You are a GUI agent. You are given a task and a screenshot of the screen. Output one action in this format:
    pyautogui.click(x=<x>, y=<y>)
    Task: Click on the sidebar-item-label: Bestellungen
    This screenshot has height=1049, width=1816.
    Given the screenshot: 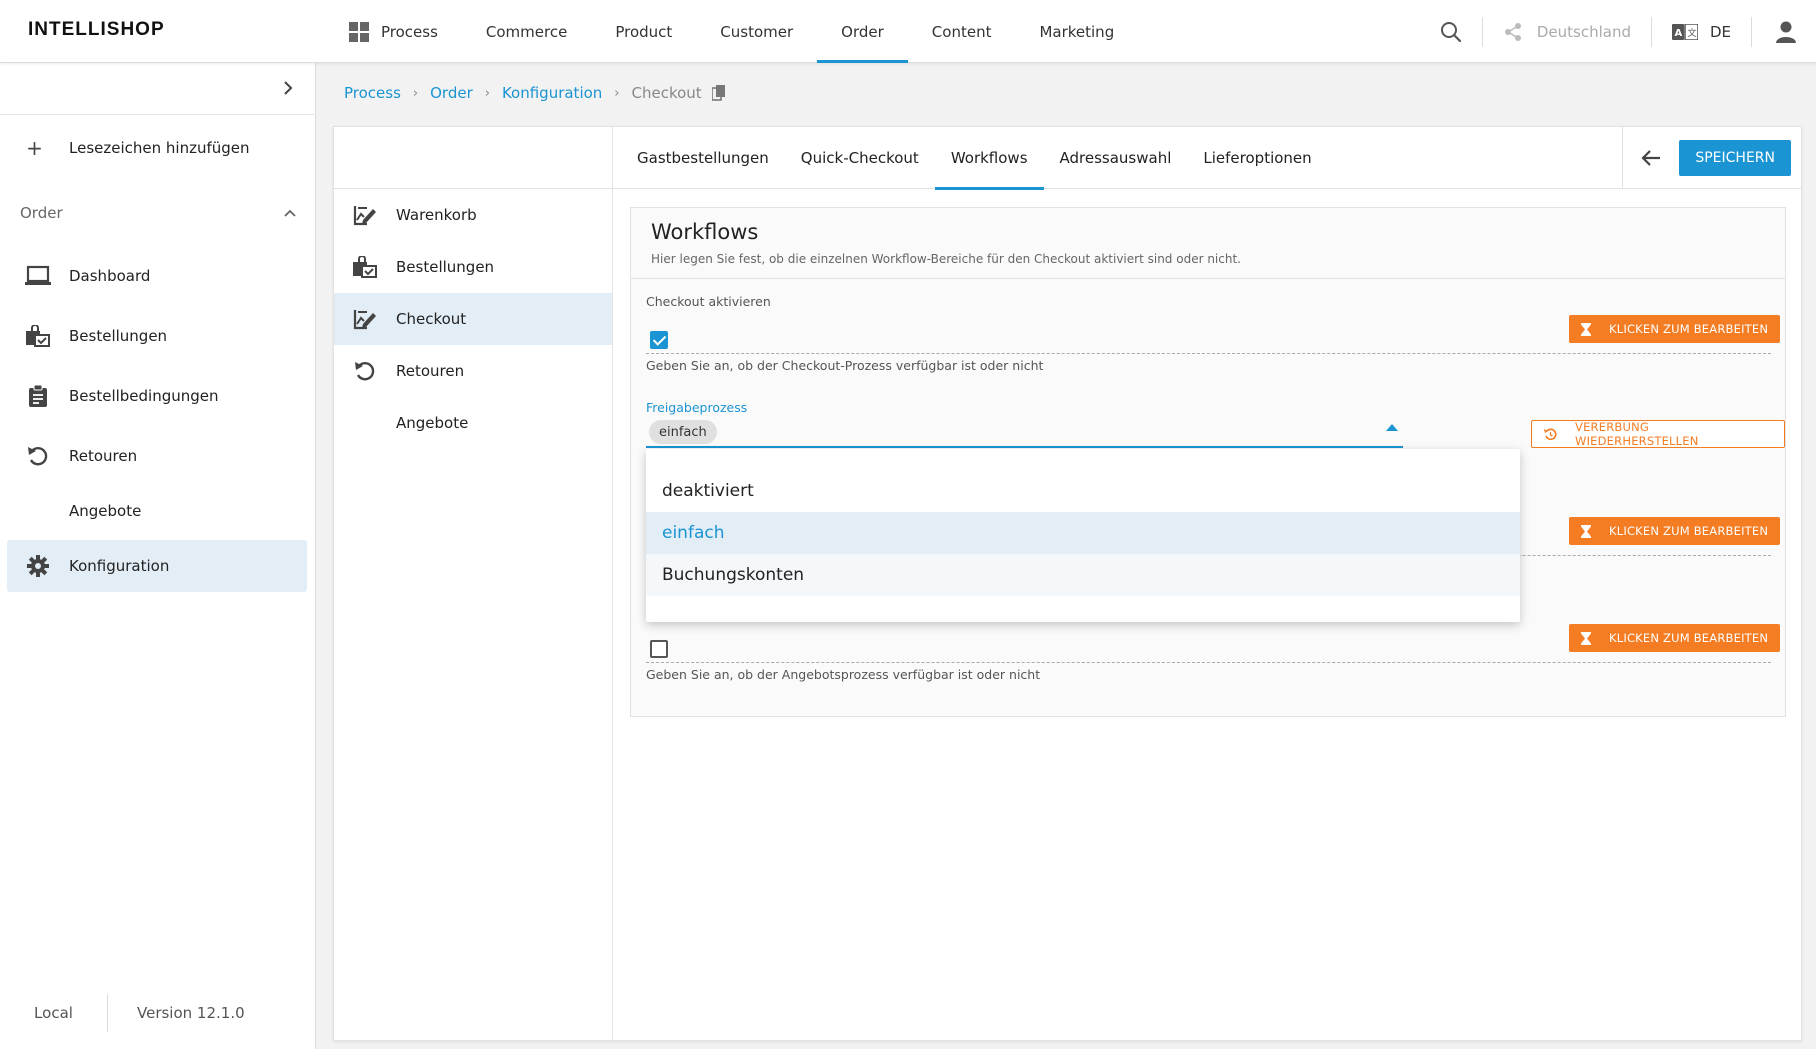 What is the action you would take?
    pyautogui.click(x=118, y=336)
    